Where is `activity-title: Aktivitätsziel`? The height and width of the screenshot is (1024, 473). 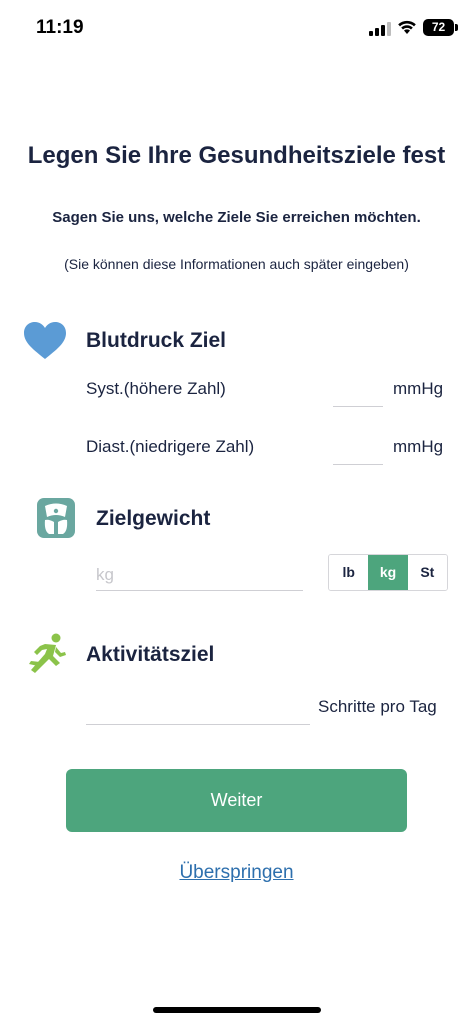 activity-title: Aktivitätsziel is located at coordinates (150, 654).